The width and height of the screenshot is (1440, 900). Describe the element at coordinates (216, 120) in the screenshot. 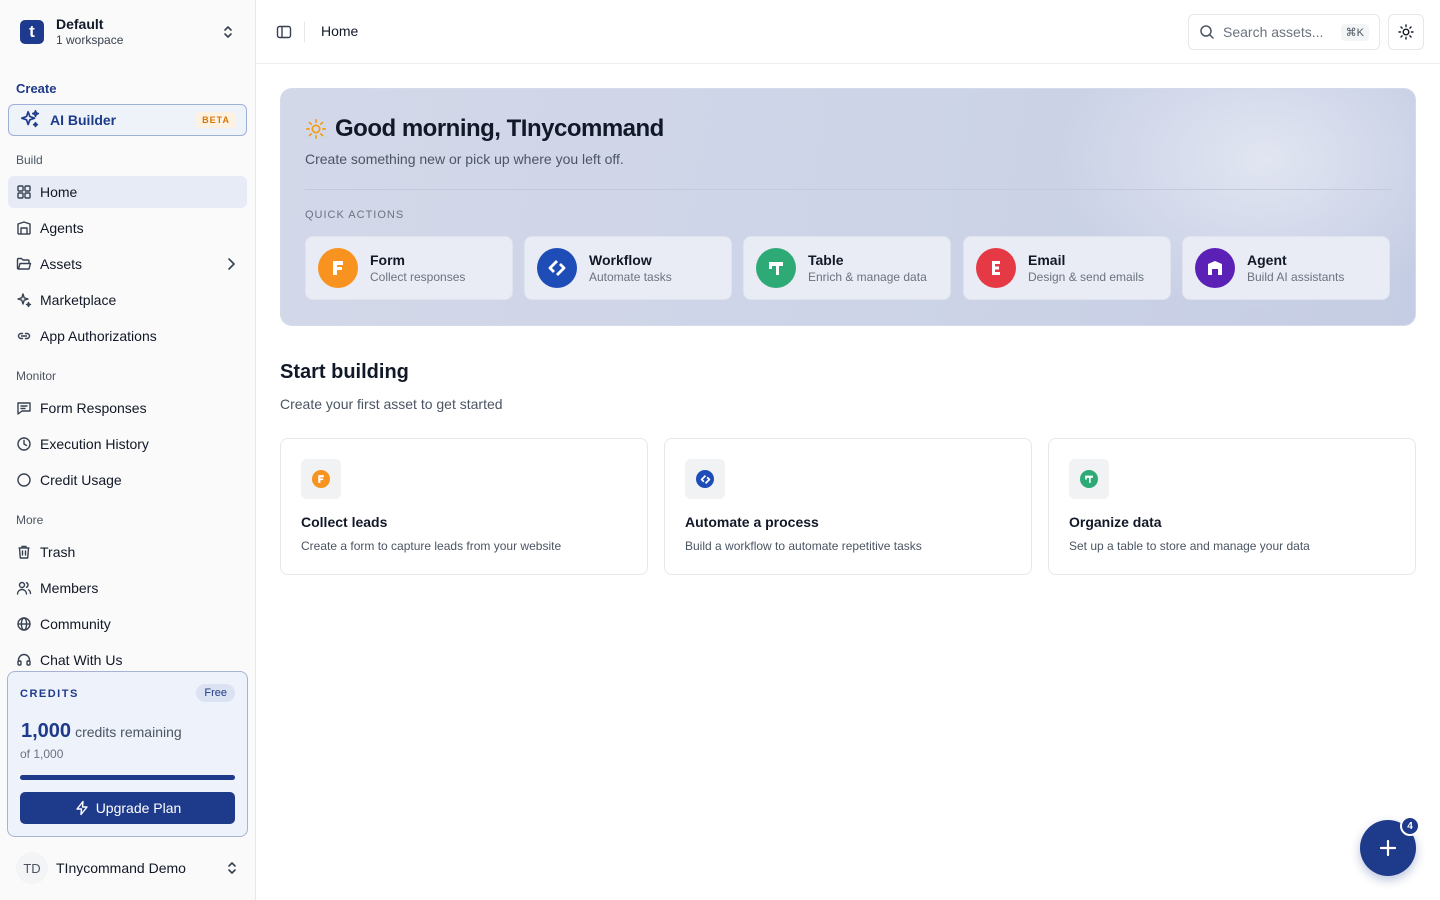

I see `beta-badge: BETA` at that location.